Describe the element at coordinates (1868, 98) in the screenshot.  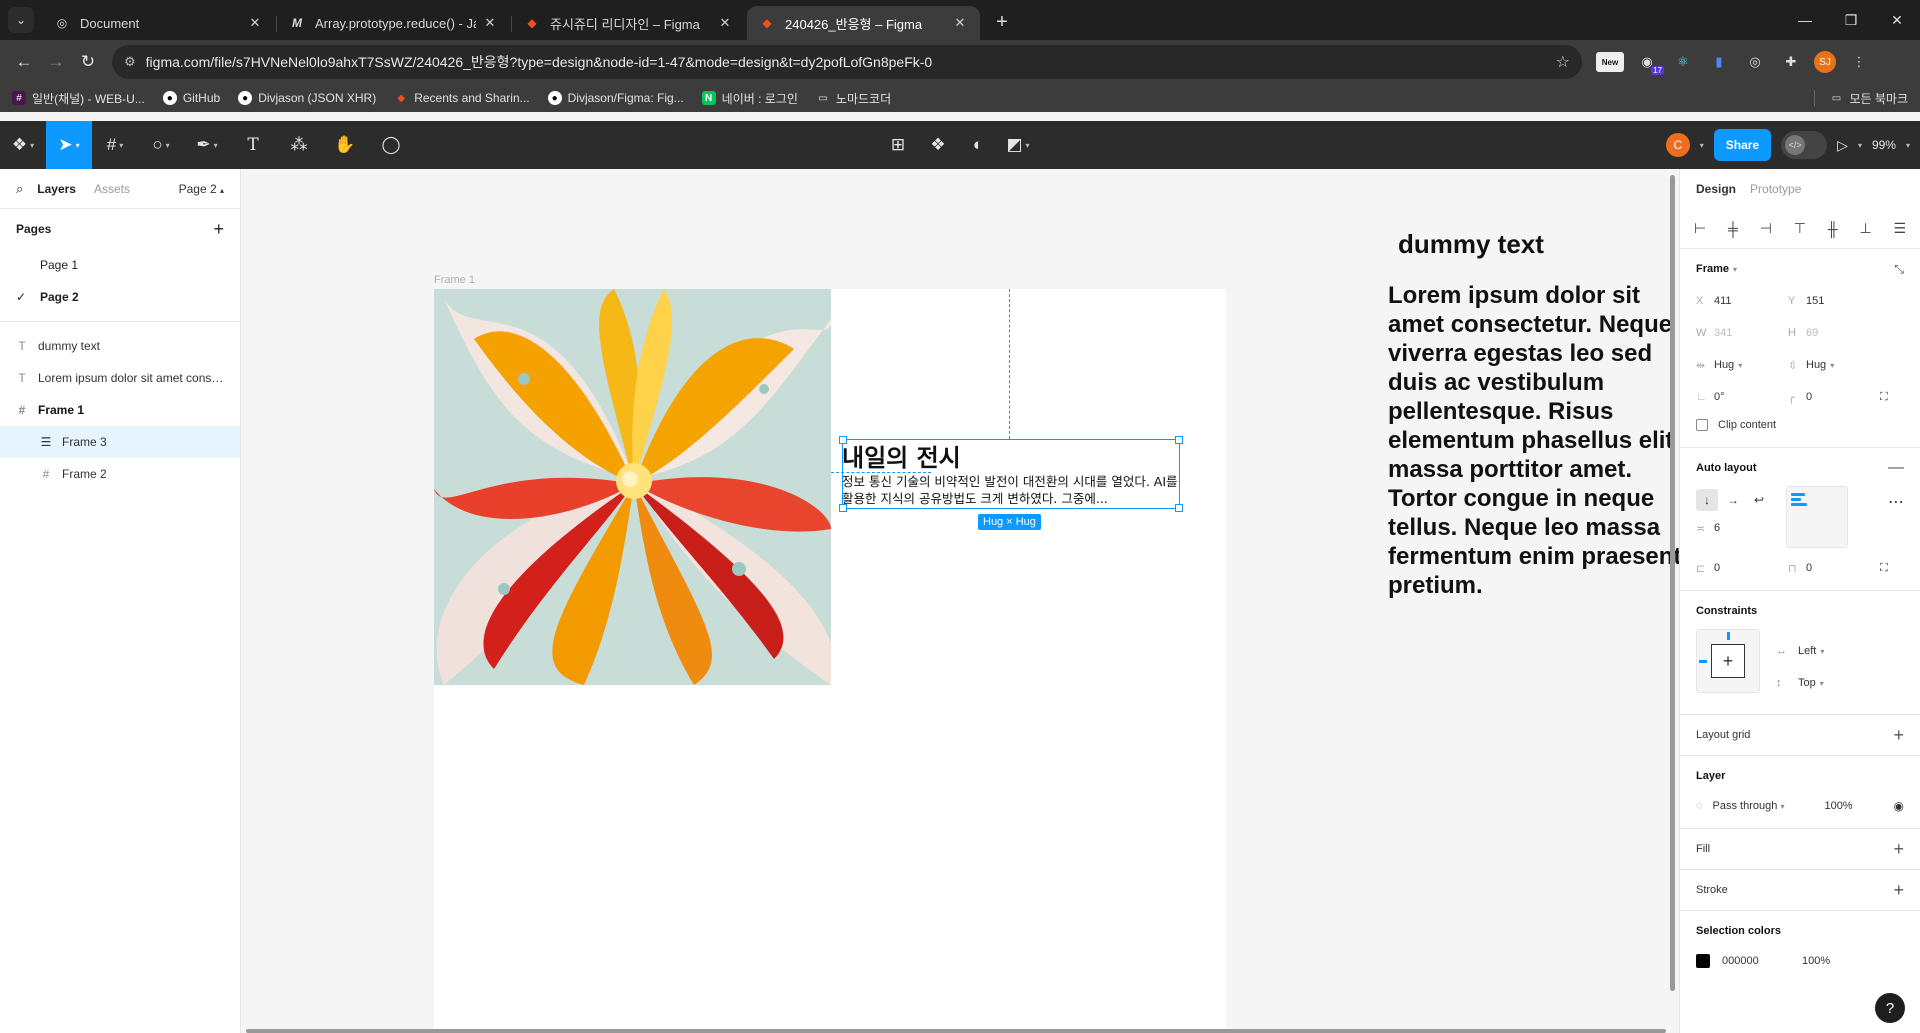
I see `all-bookmarks-item: ▭ 모든 북마크` at that location.